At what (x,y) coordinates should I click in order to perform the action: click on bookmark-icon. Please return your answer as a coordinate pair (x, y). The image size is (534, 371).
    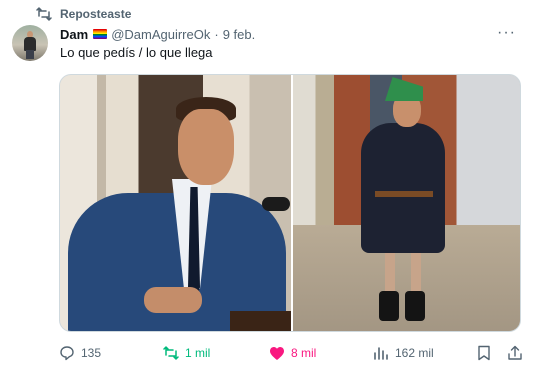
    Looking at the image, I should click on (484, 353).